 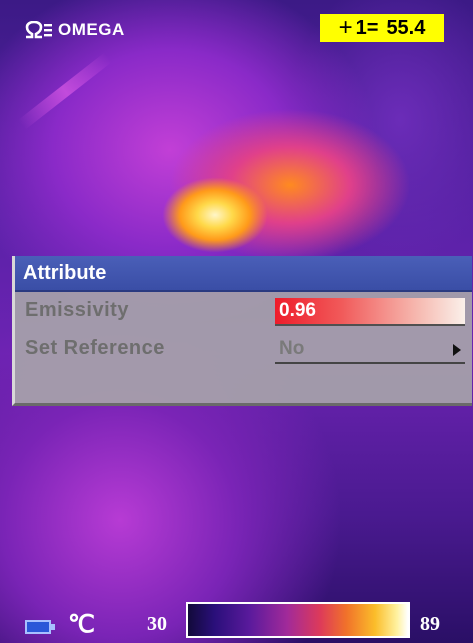 What do you see at coordinates (430, 624) in the screenshot?
I see `scale-max-value: 89` at bounding box center [430, 624].